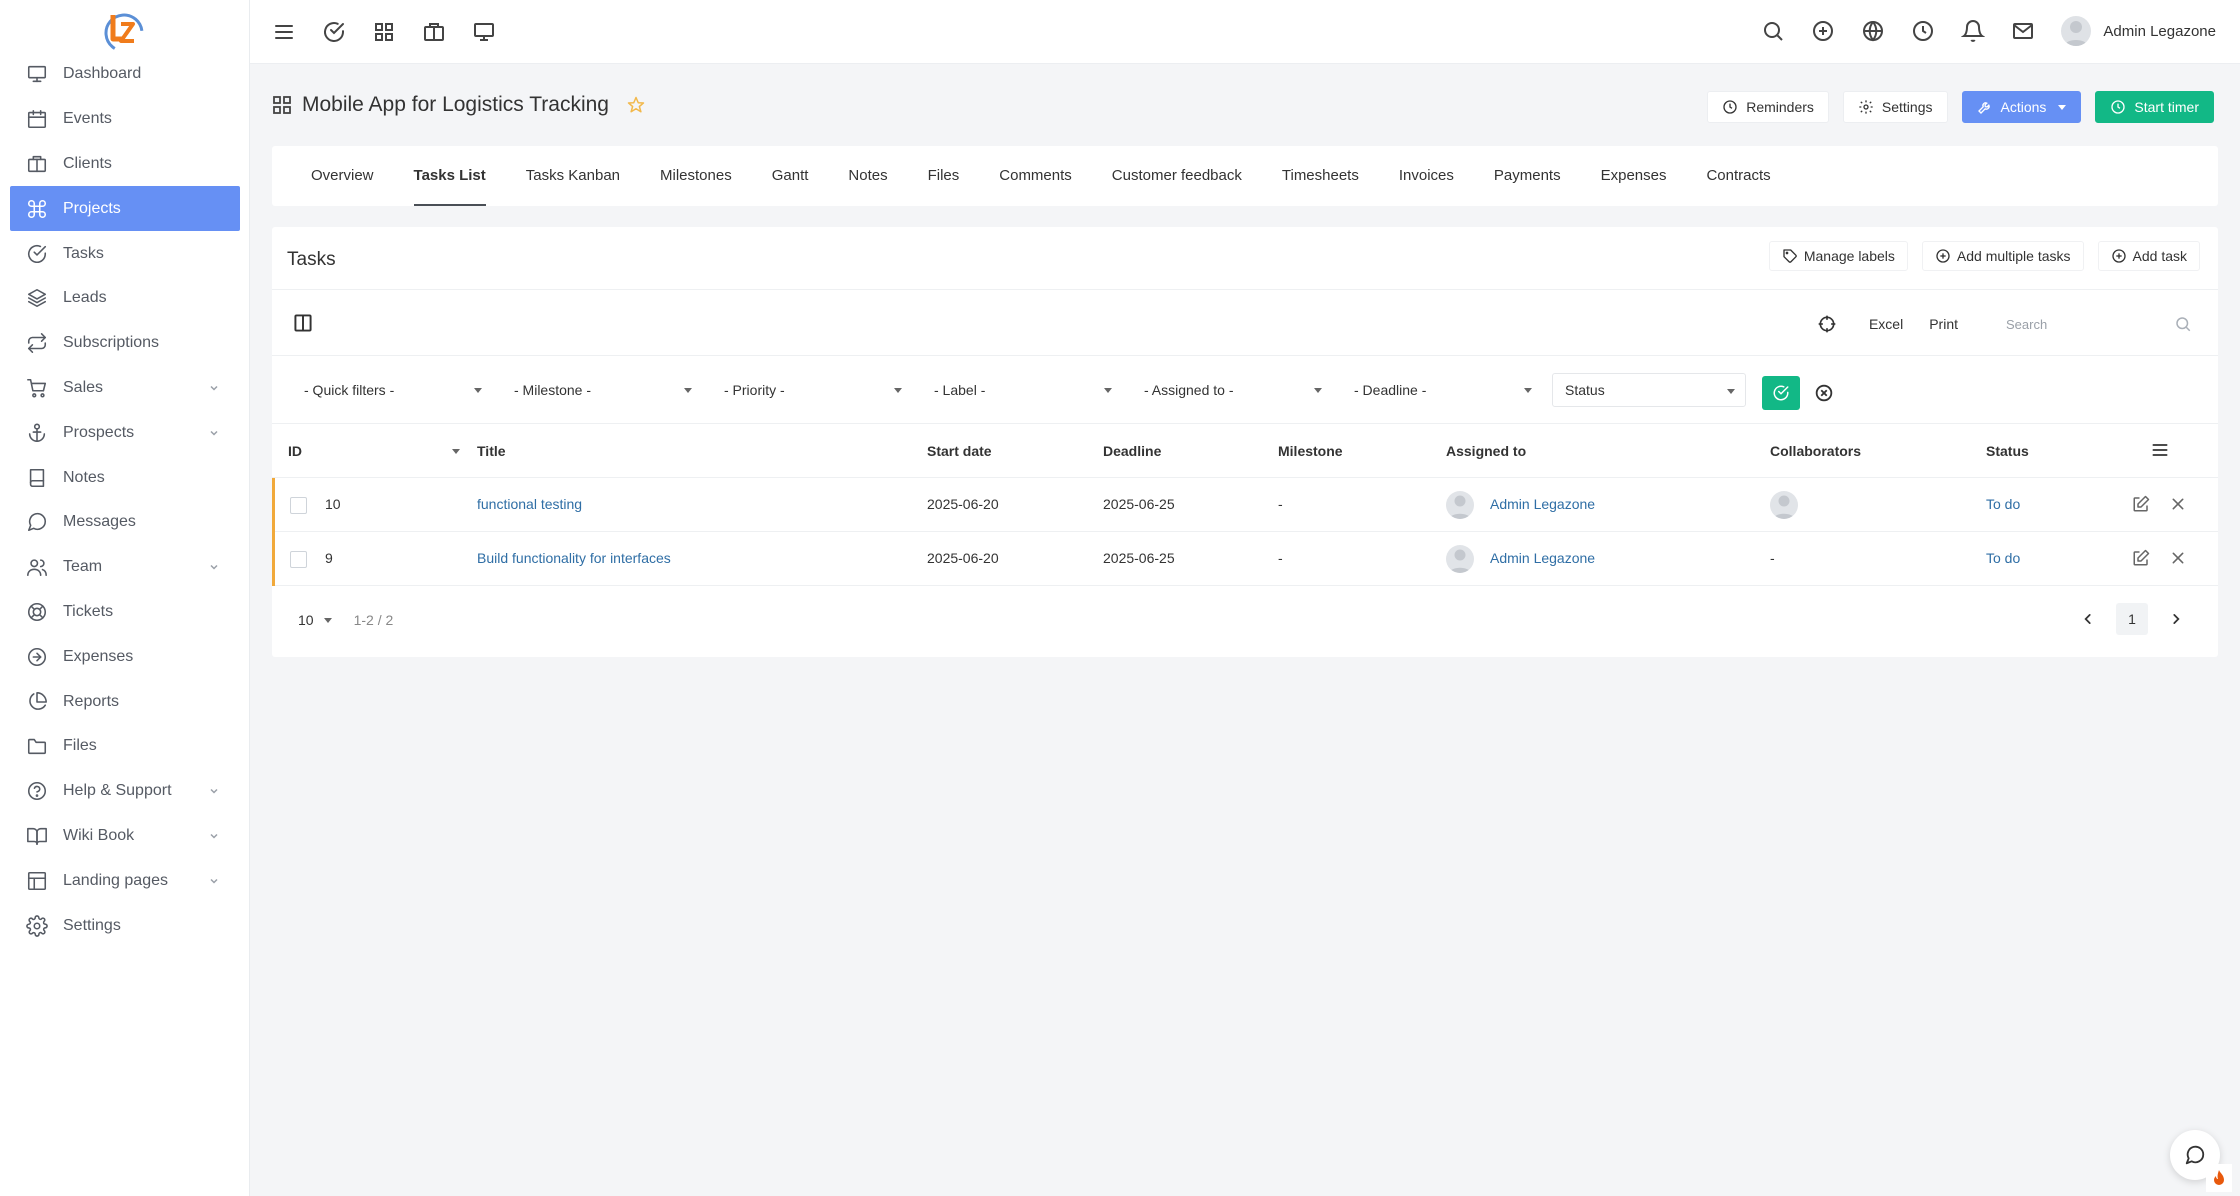  Describe the element at coordinates (1310, 451) in the screenshot. I see `col-milestone: Milestone` at that location.